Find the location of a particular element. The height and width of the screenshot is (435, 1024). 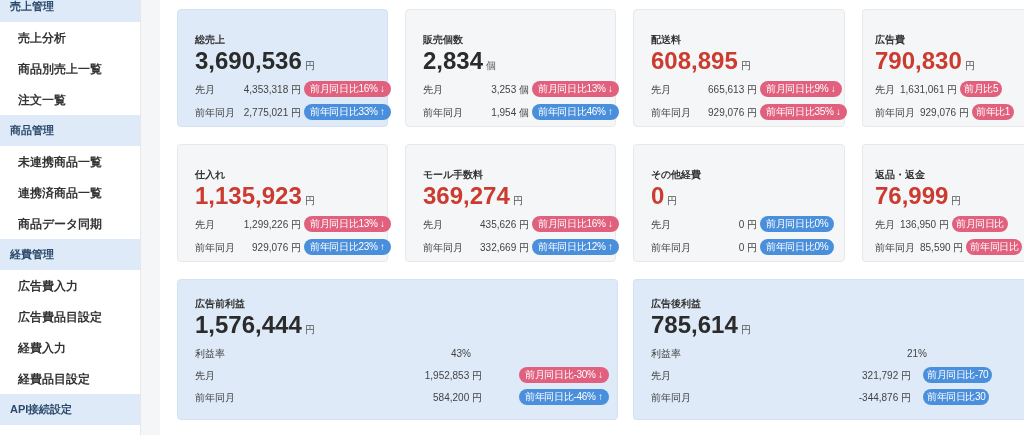

sidebar-section-header: 経費管理 is located at coordinates (70, 254).